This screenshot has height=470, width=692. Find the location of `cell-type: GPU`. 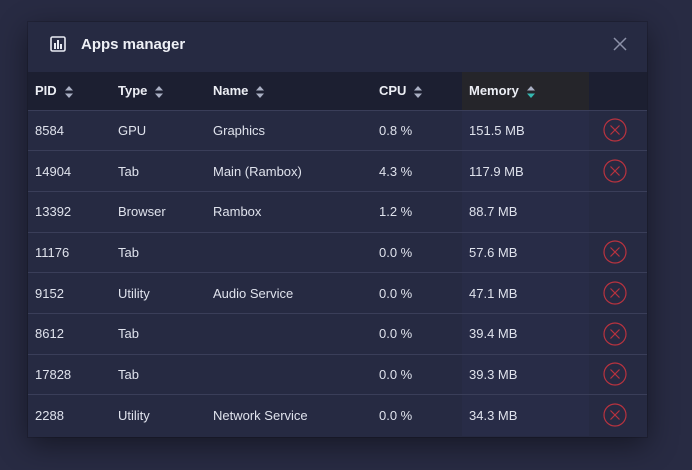

cell-type: GPU is located at coordinates (132, 130).